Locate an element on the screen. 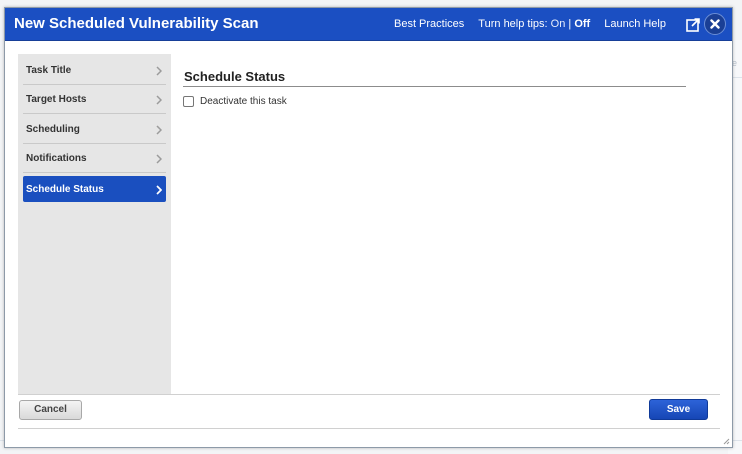  deactivate-task-checkbox is located at coordinates (188, 101).